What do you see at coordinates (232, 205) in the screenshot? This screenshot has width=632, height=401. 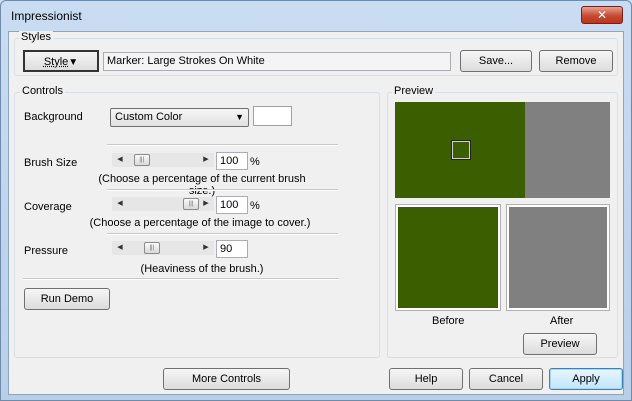 I see `coverage-input: 100` at bounding box center [232, 205].